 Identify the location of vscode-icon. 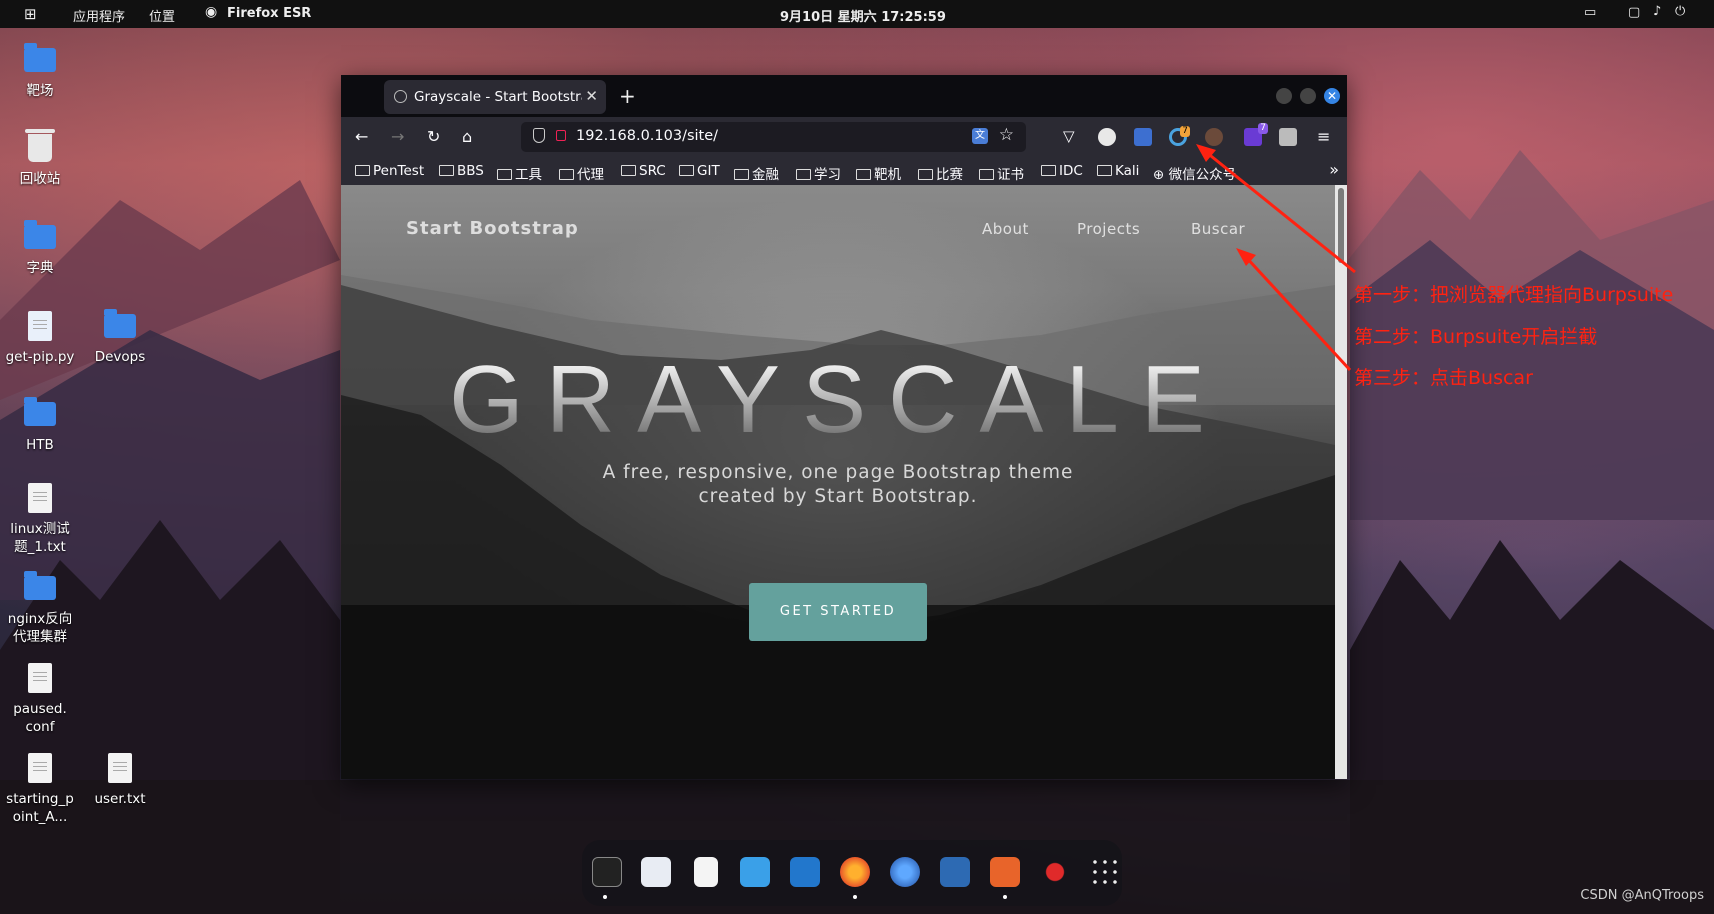
(805, 872).